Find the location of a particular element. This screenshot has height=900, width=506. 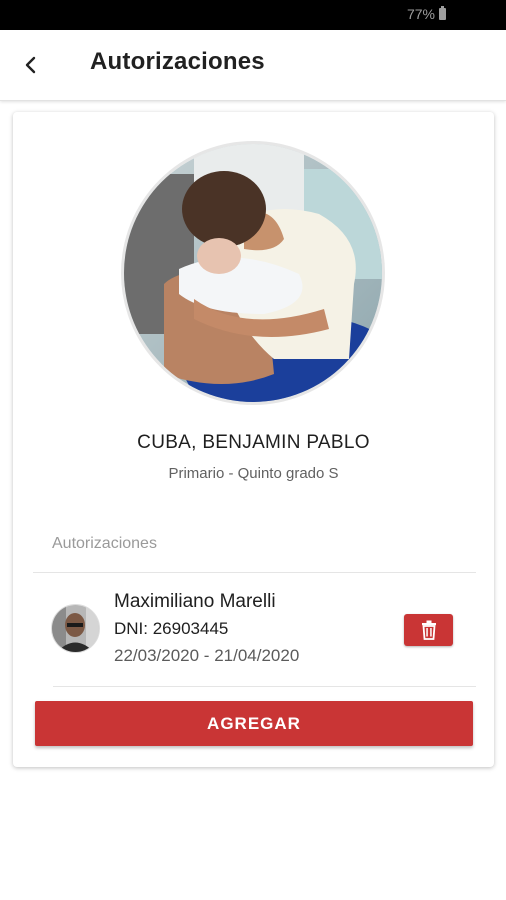

page-title: Autorizaciones is located at coordinates (177, 61).